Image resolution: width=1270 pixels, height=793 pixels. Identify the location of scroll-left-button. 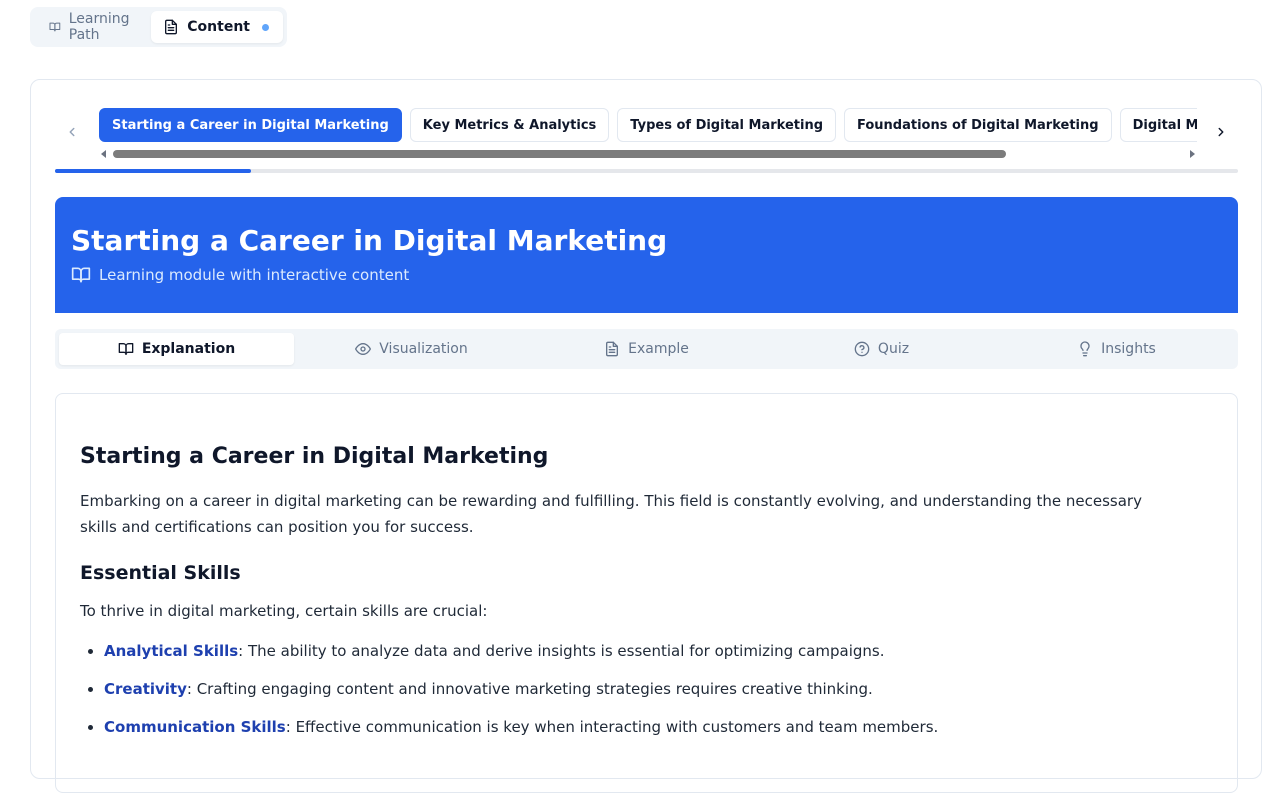
(72, 132).